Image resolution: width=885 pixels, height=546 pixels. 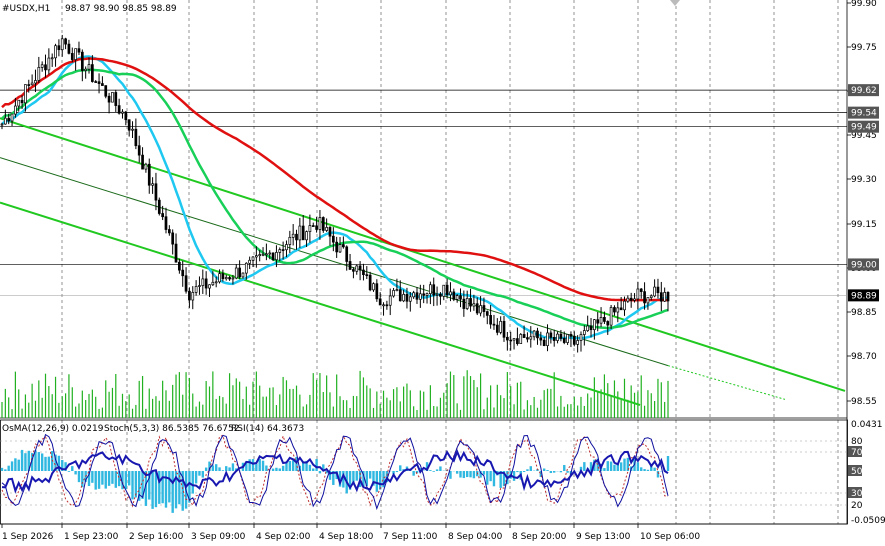 I want to click on price-axis-label: 99.30, so click(x=864, y=180).